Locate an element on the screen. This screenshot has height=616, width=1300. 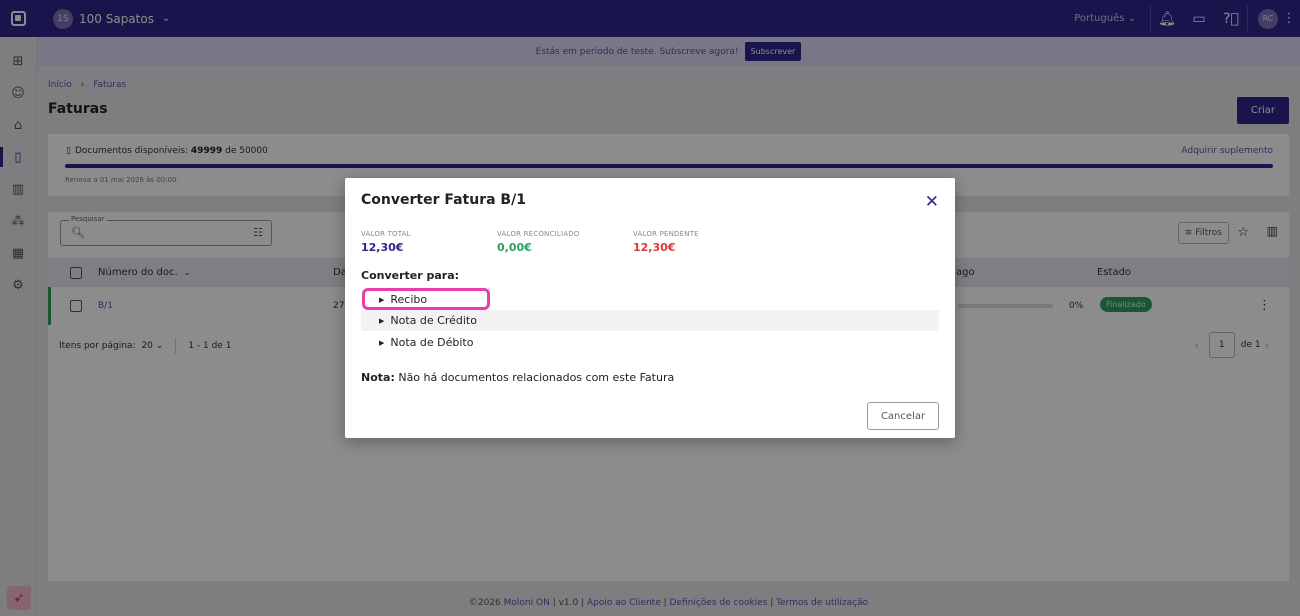
option-nota-credito: ▶ Nota de Crédito is located at coordinates (650, 320).